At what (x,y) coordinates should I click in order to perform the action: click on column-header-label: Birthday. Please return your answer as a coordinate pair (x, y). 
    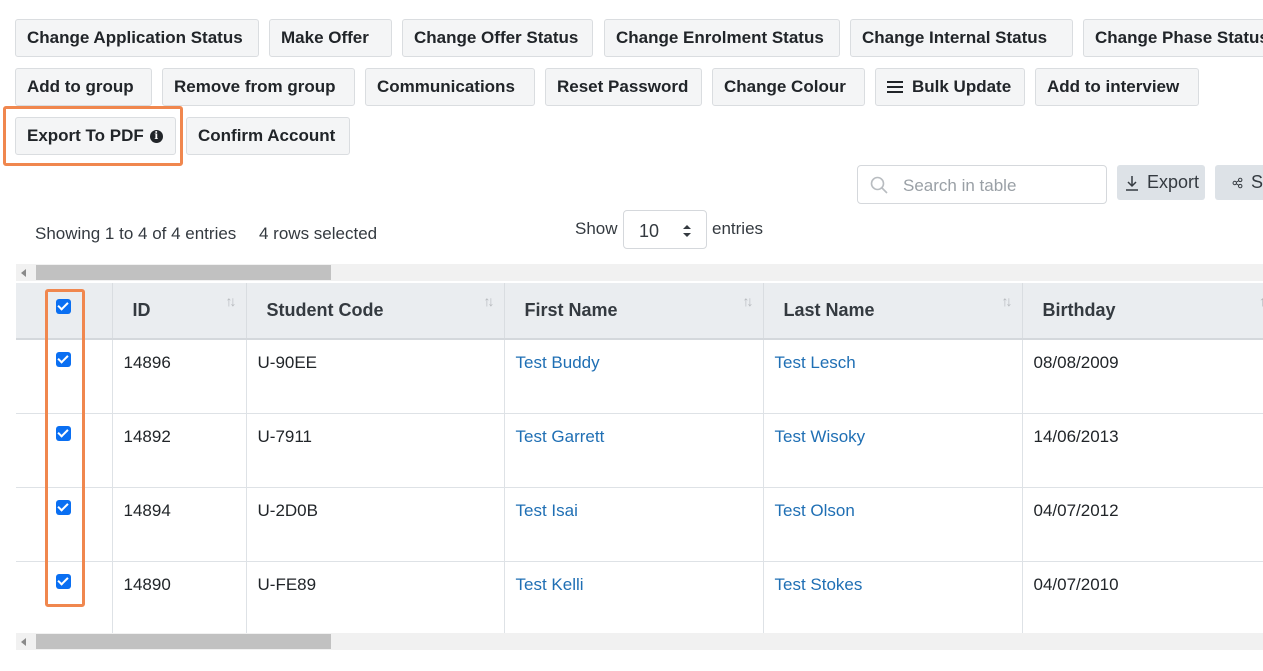
    Looking at the image, I should click on (1079, 310).